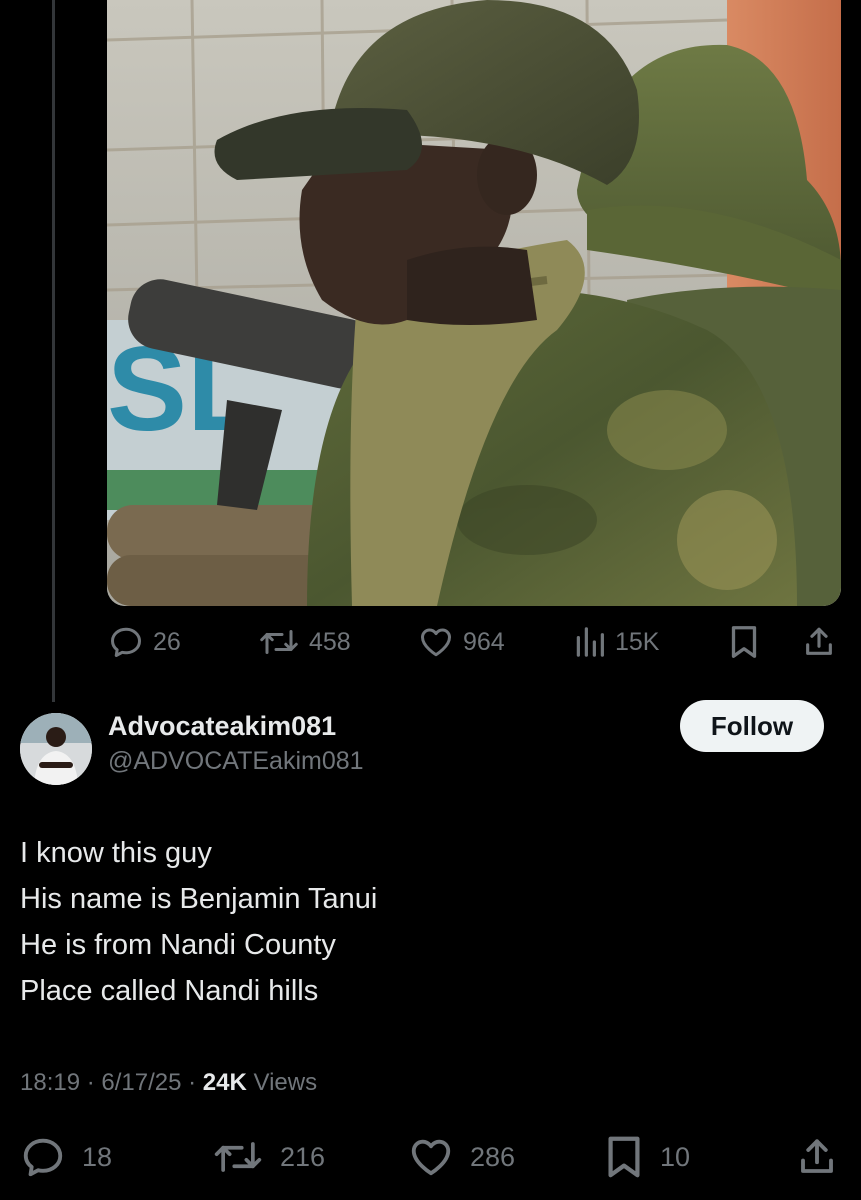 This screenshot has width=861, height=1200. What do you see at coordinates (167, 641) in the screenshot?
I see `reply-count: 26` at bounding box center [167, 641].